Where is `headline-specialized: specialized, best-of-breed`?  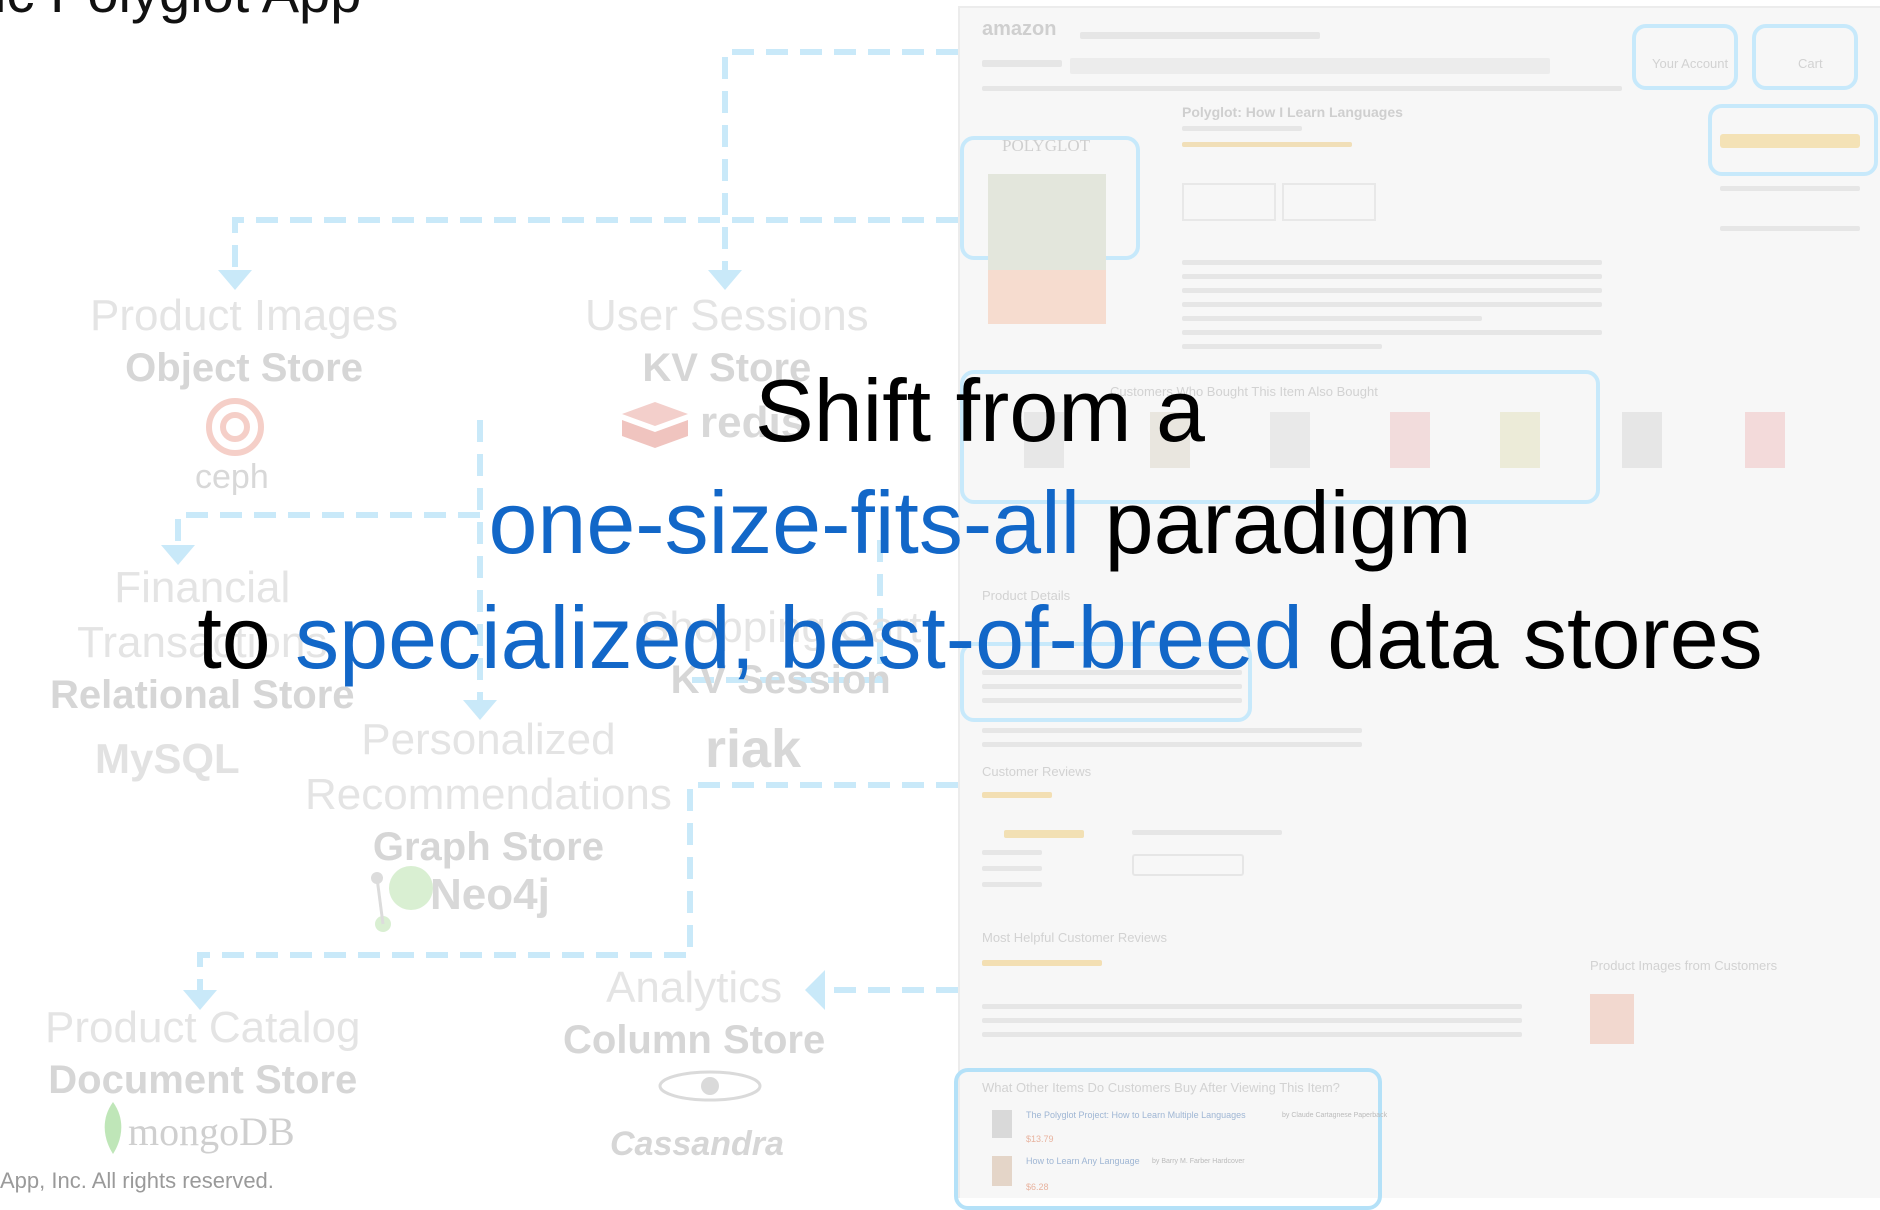
headline-specialized: specialized, best-of-breed is located at coordinates (799, 637).